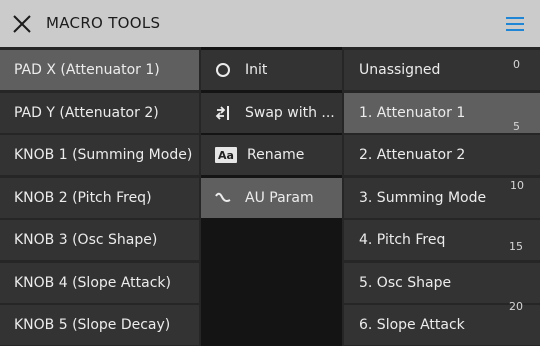 The image size is (540, 346). What do you see at coordinates (412, 325) in the screenshot?
I see `parameter-label: 6. Slope Attack` at bounding box center [412, 325].